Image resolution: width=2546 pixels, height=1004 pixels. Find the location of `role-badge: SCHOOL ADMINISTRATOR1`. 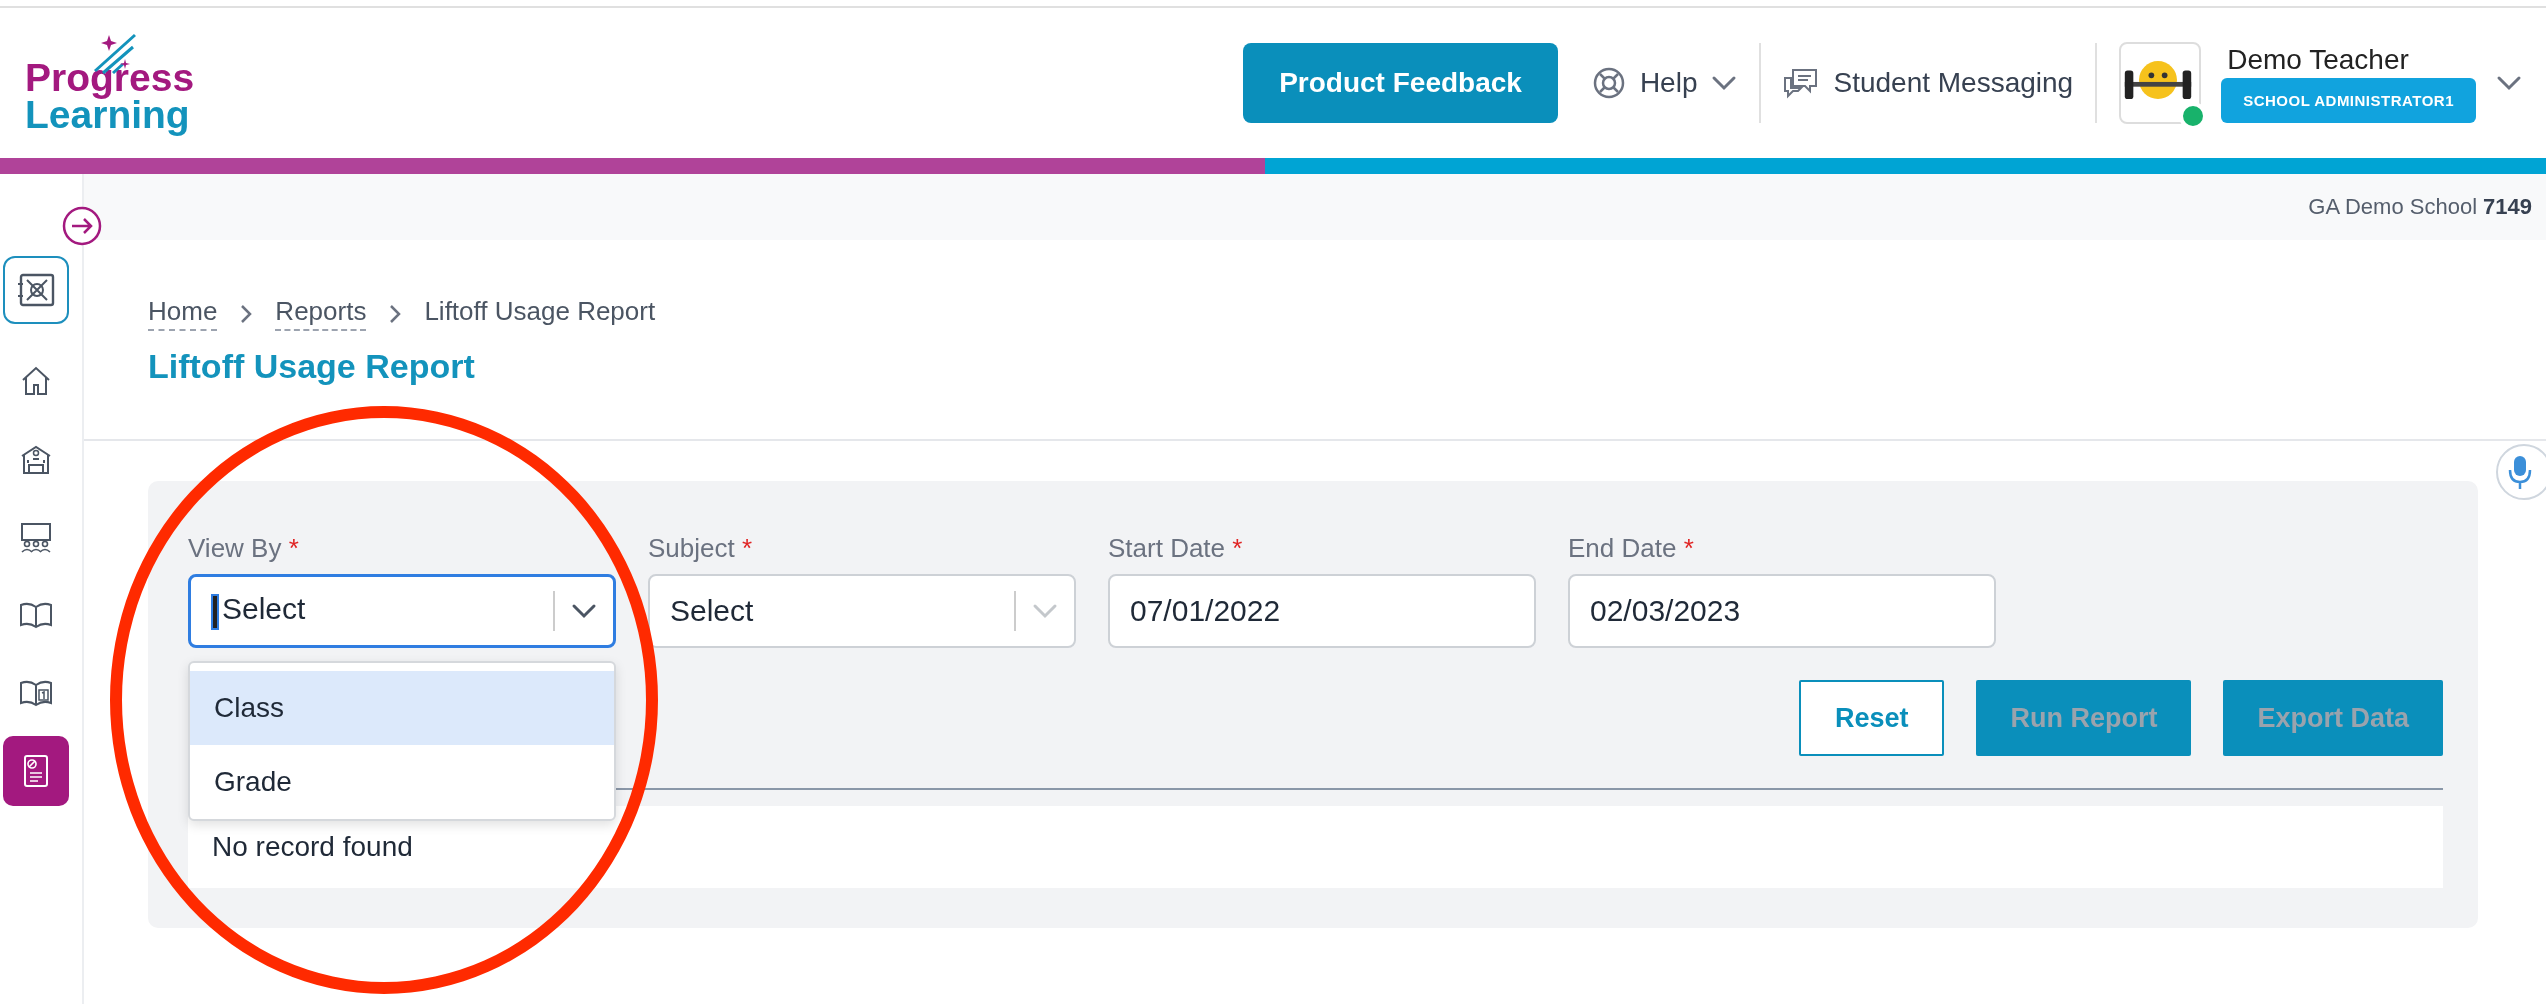

role-badge: SCHOOL ADMINISTRATOR1 is located at coordinates (2348, 100).